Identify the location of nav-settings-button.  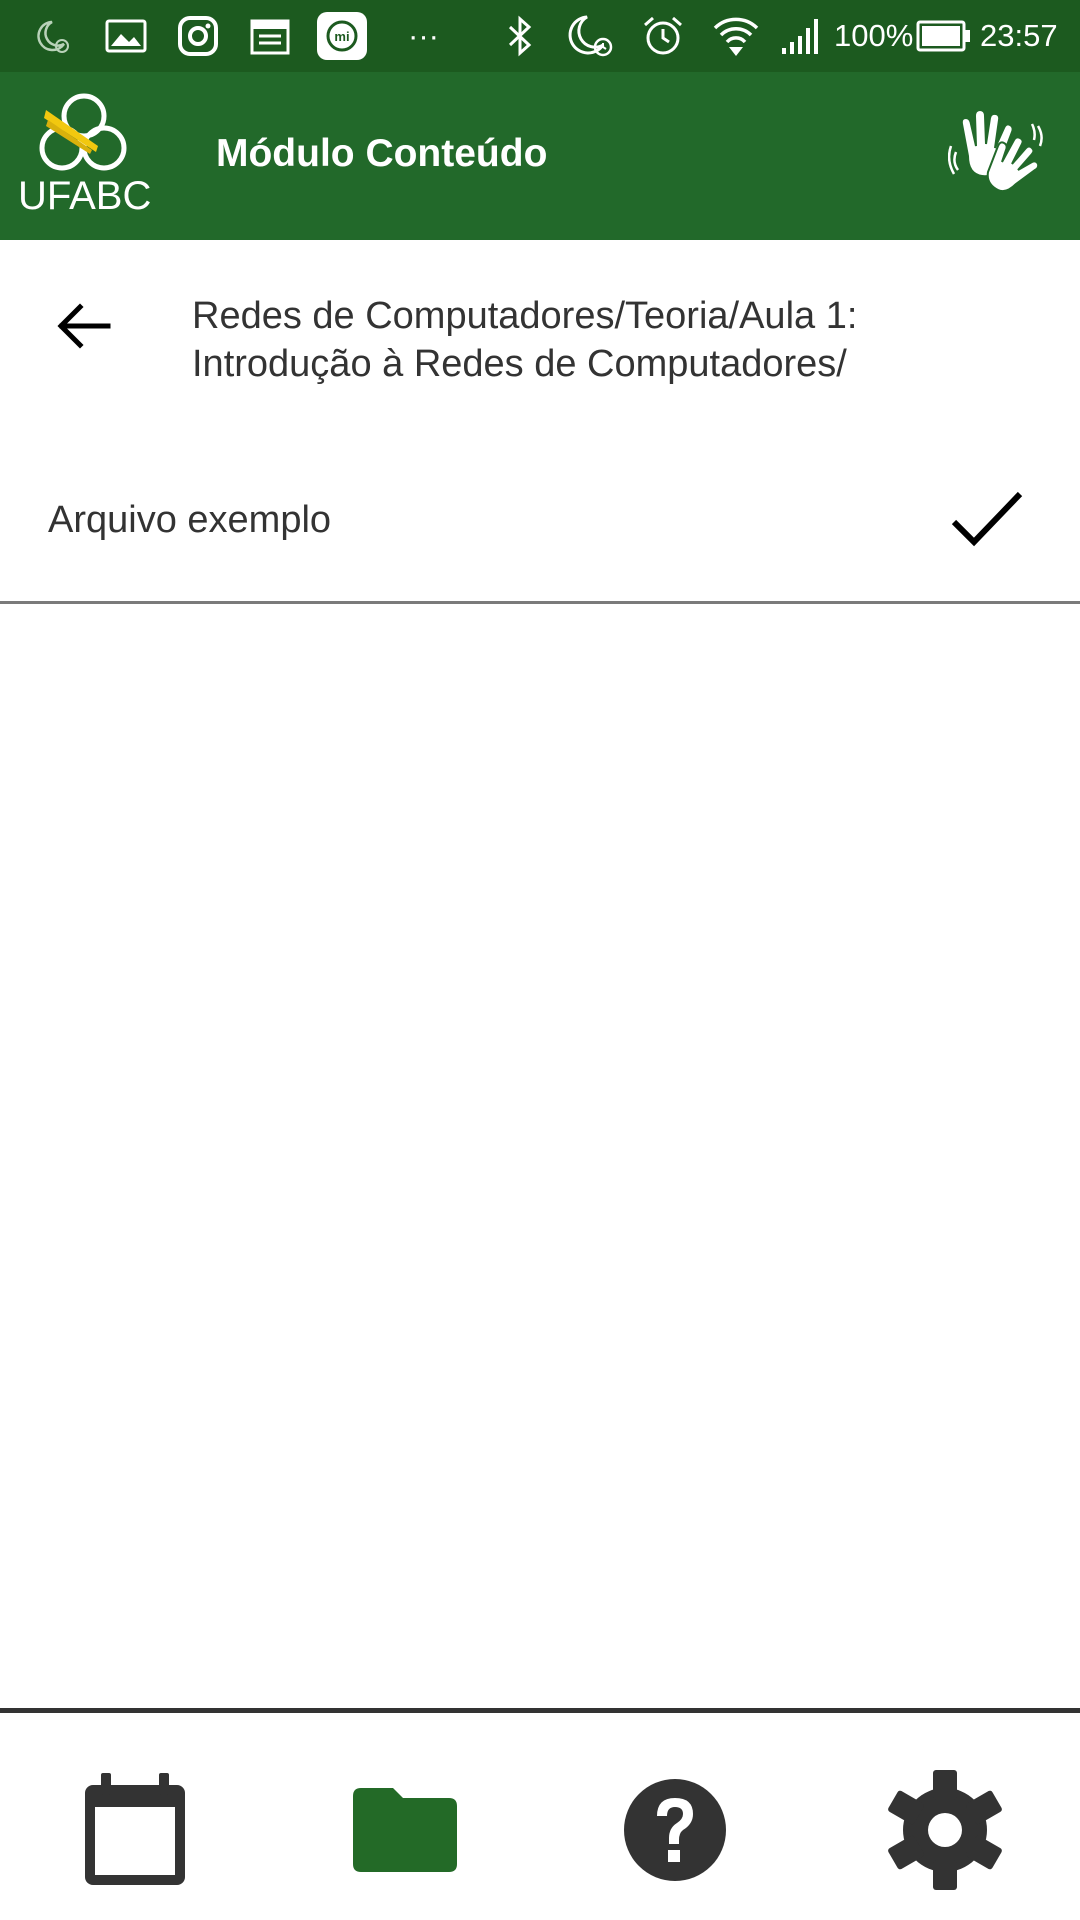
(945, 1830).